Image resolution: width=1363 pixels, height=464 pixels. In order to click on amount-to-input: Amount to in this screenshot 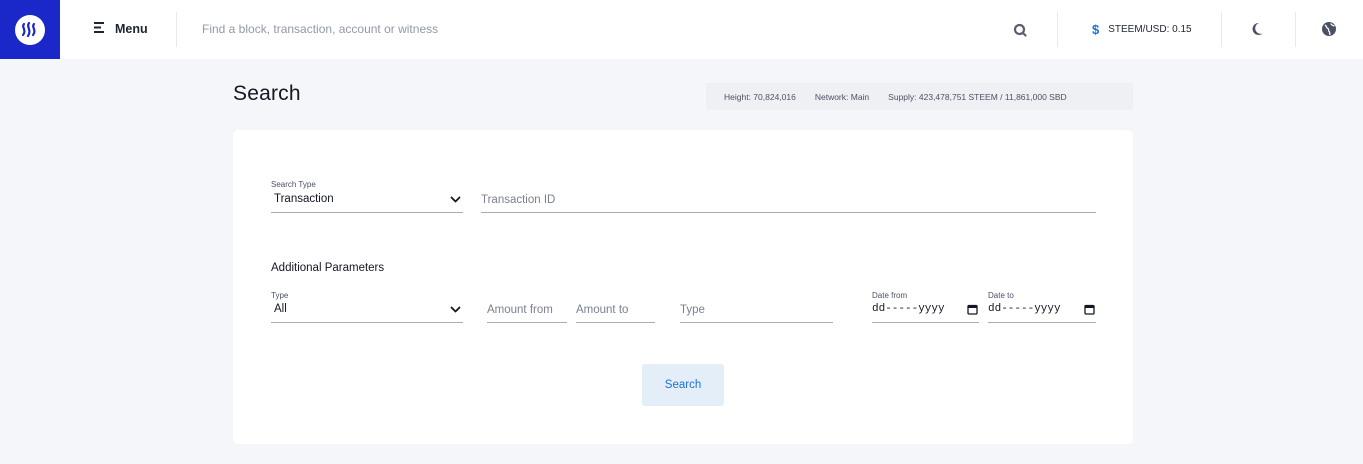, I will do `click(615, 307)`.